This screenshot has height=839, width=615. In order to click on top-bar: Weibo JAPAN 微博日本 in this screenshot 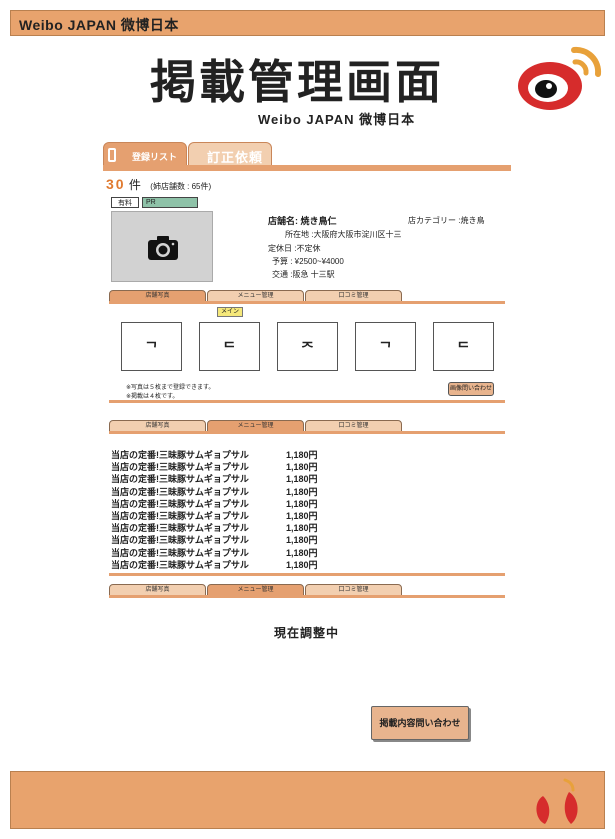, I will do `click(307, 23)`.